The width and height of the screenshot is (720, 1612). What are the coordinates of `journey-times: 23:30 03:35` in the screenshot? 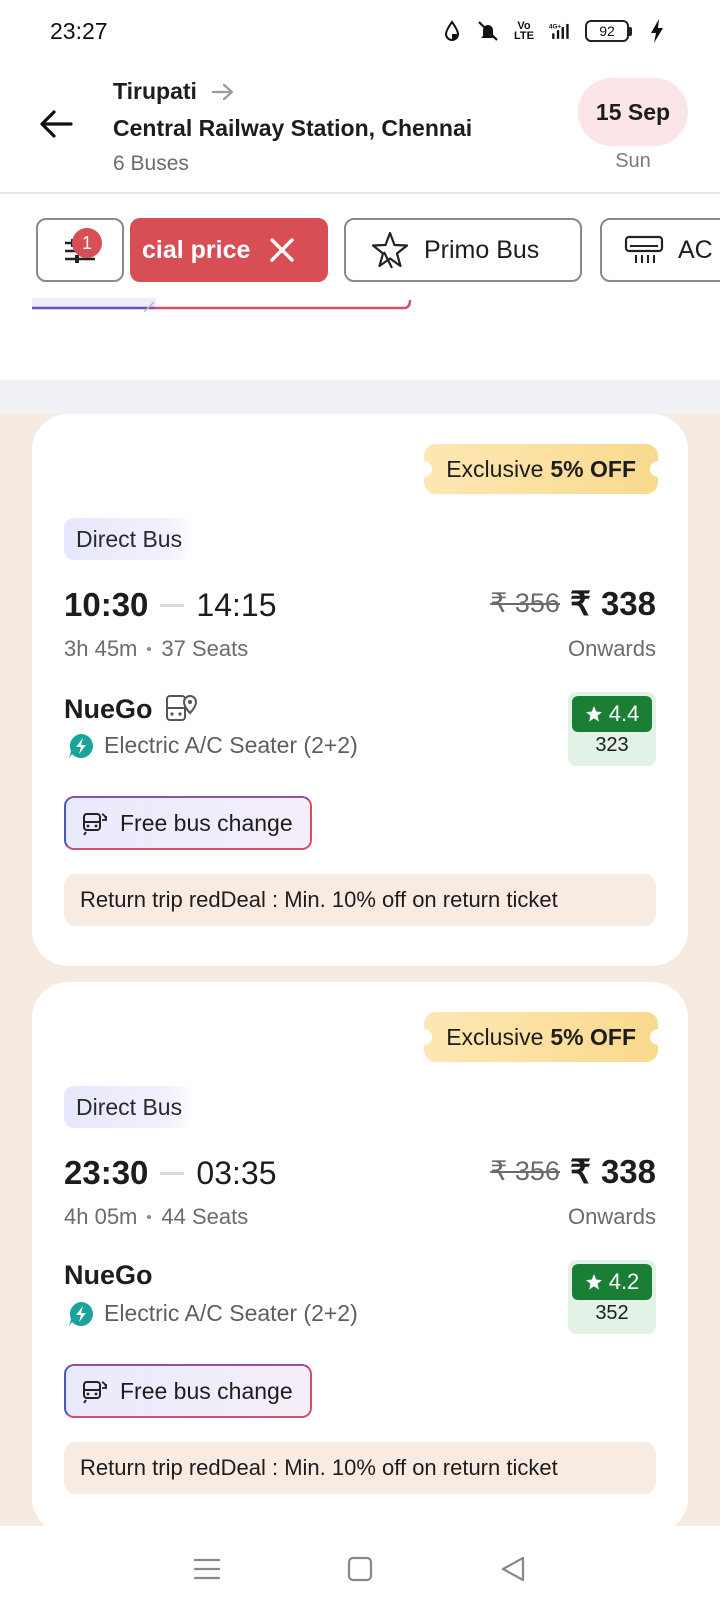 It's located at (170, 1173).